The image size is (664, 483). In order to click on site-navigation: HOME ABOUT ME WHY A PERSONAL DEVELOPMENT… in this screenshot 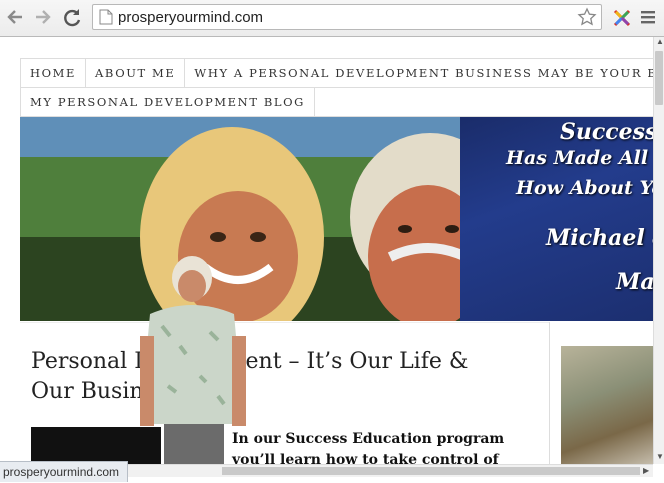, I will do `click(336, 87)`.